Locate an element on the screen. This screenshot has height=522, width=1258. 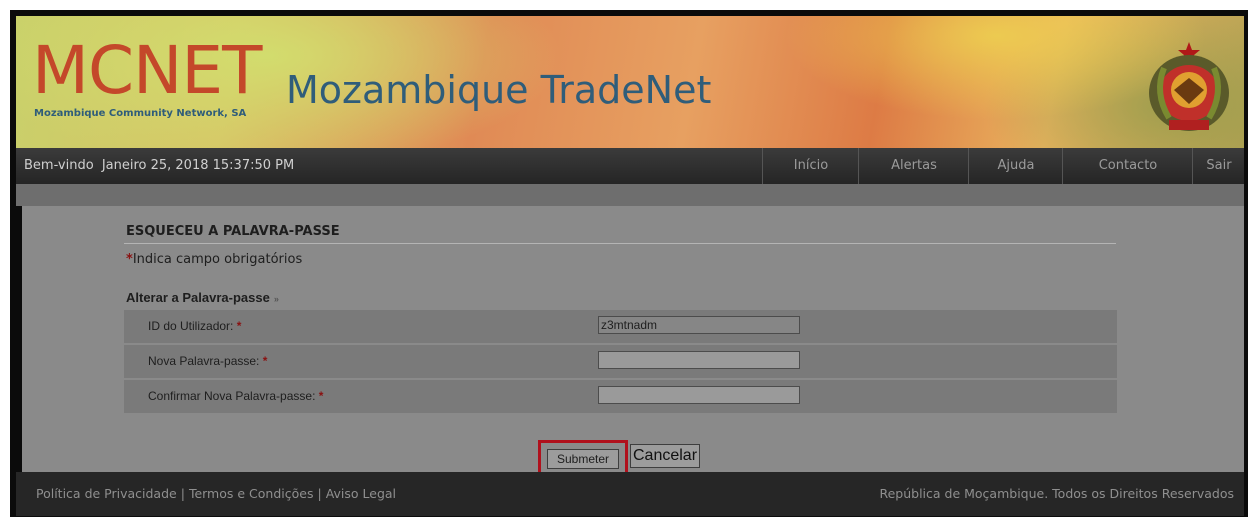
section-change-password: Alterar a Palavra-passe» is located at coordinates (202, 297).